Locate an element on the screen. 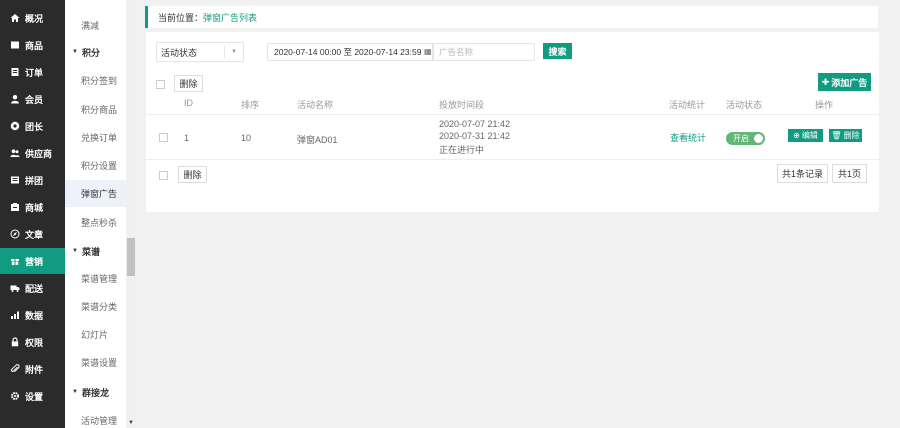 This screenshot has width=900, height=428. date-range-input: 2020-07-14 00:00 至 2020-07-14 23:59 is located at coordinates (350, 52).